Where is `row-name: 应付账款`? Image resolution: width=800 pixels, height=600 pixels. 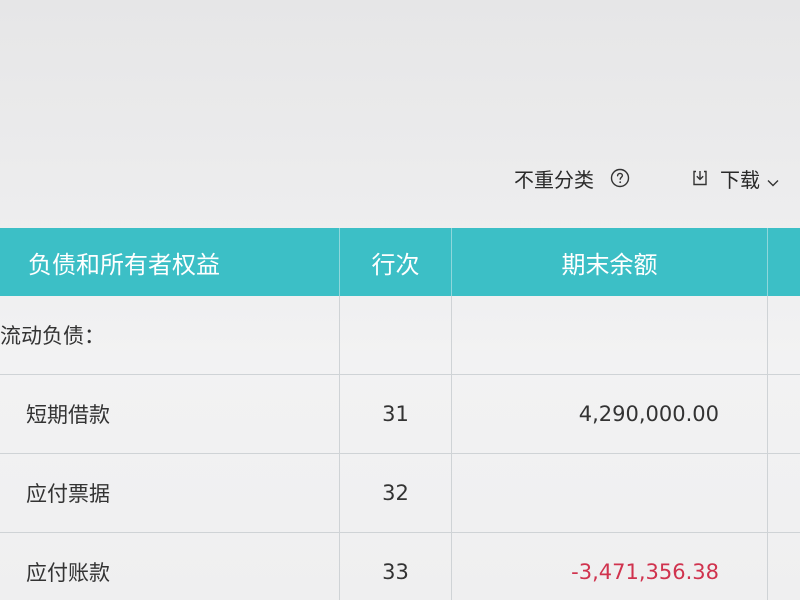 row-name: 应付账款 is located at coordinates (170, 566).